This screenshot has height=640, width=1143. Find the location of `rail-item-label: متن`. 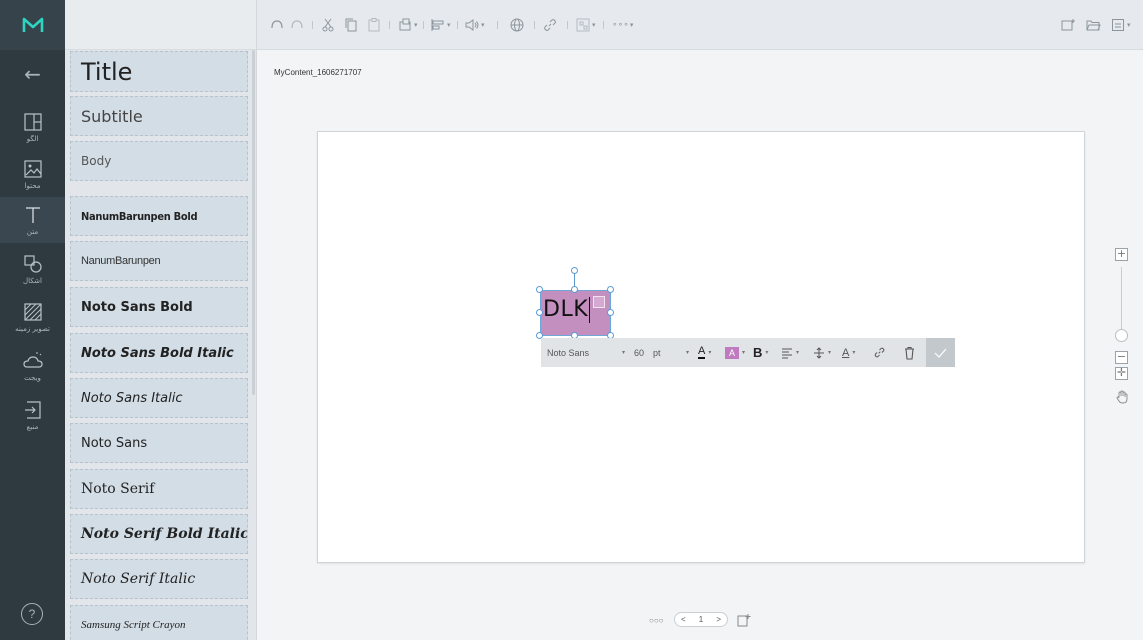

rail-item-label: متن is located at coordinates (32, 232).